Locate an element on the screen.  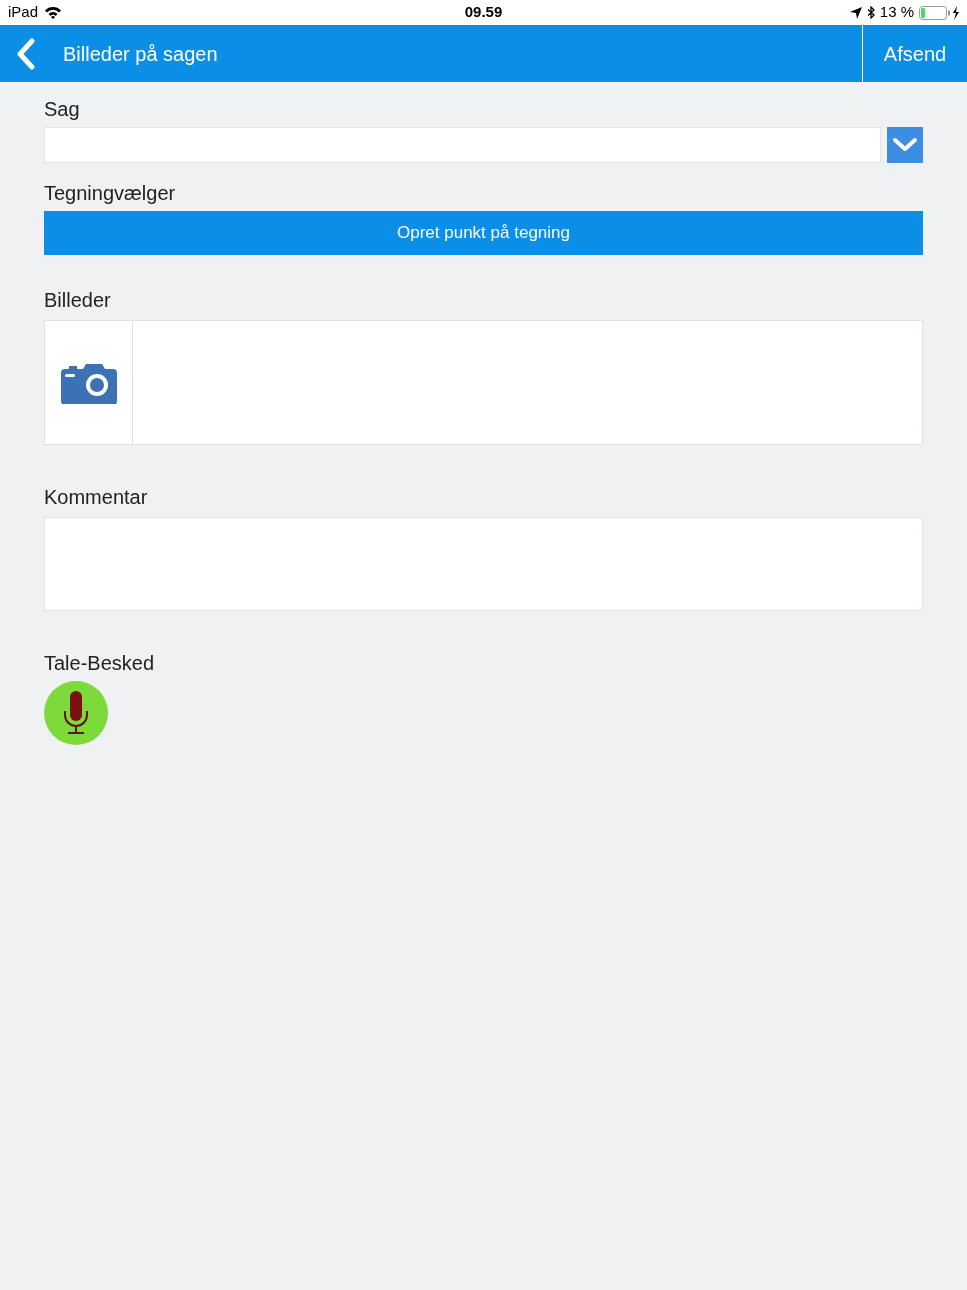
select-field is located at coordinates (462, 145).